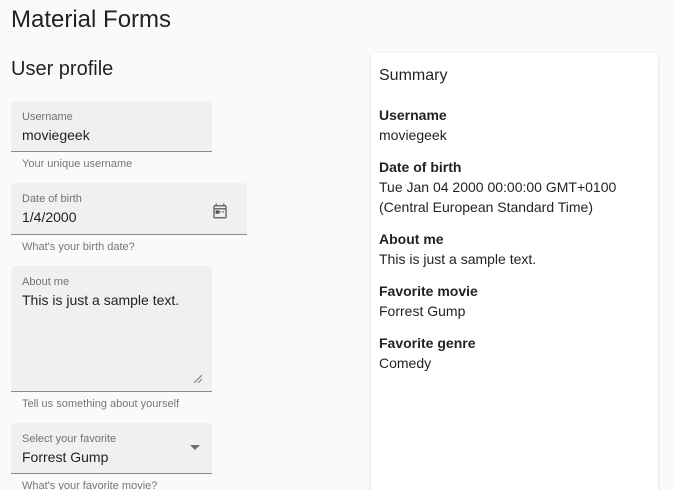 The height and width of the screenshot is (490, 673). What do you see at coordinates (77, 164) in the screenshot?
I see `username-hint: Your unique username` at bounding box center [77, 164].